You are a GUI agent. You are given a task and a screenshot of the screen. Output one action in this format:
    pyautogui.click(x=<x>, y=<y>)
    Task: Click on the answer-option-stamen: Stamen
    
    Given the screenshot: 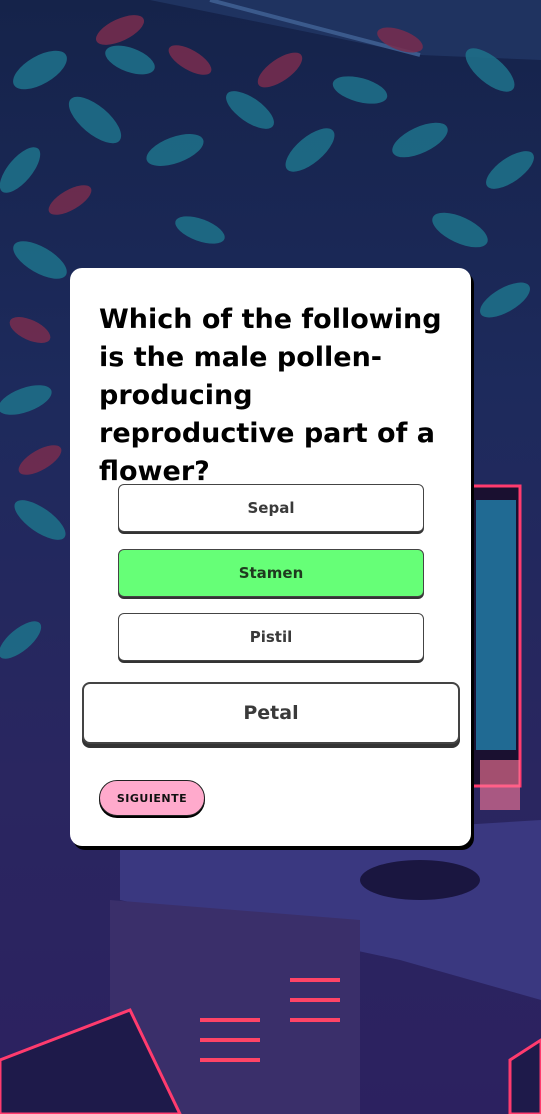 What is the action you would take?
    pyautogui.click(x=271, y=573)
    